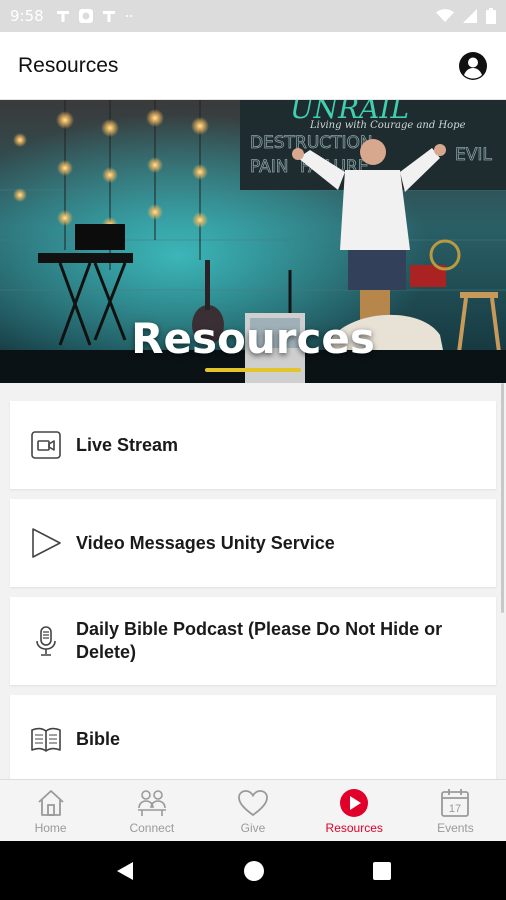 This screenshot has width=506, height=900. I want to click on heart-icon, so click(253, 803).